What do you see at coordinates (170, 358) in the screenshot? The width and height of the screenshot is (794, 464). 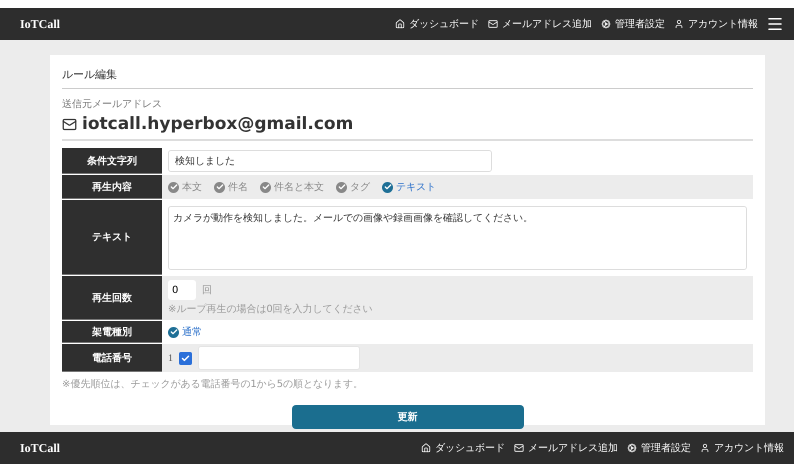 I see `phone-index: 1` at bounding box center [170, 358].